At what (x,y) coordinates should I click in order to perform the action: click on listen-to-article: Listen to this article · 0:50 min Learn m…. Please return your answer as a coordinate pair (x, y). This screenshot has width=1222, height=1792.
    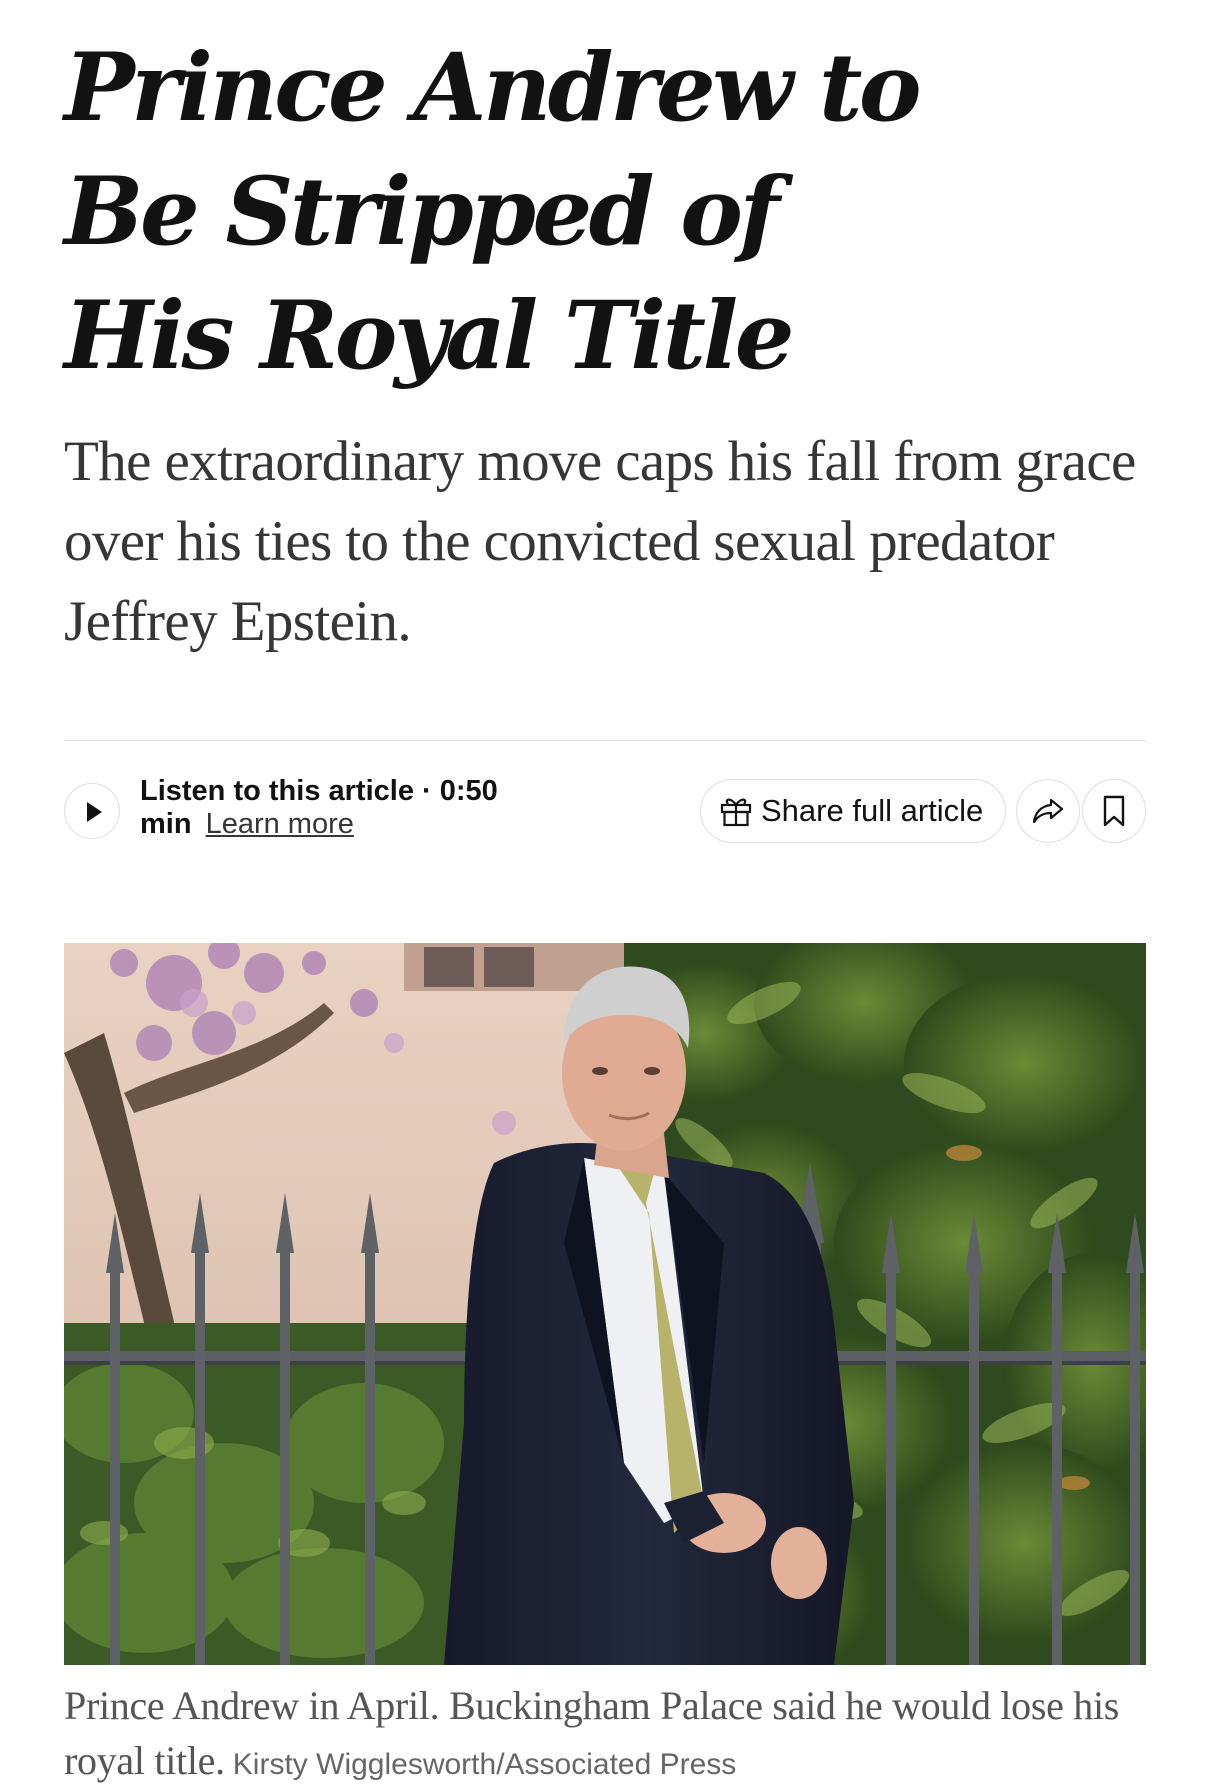
    Looking at the image, I should click on (340, 808).